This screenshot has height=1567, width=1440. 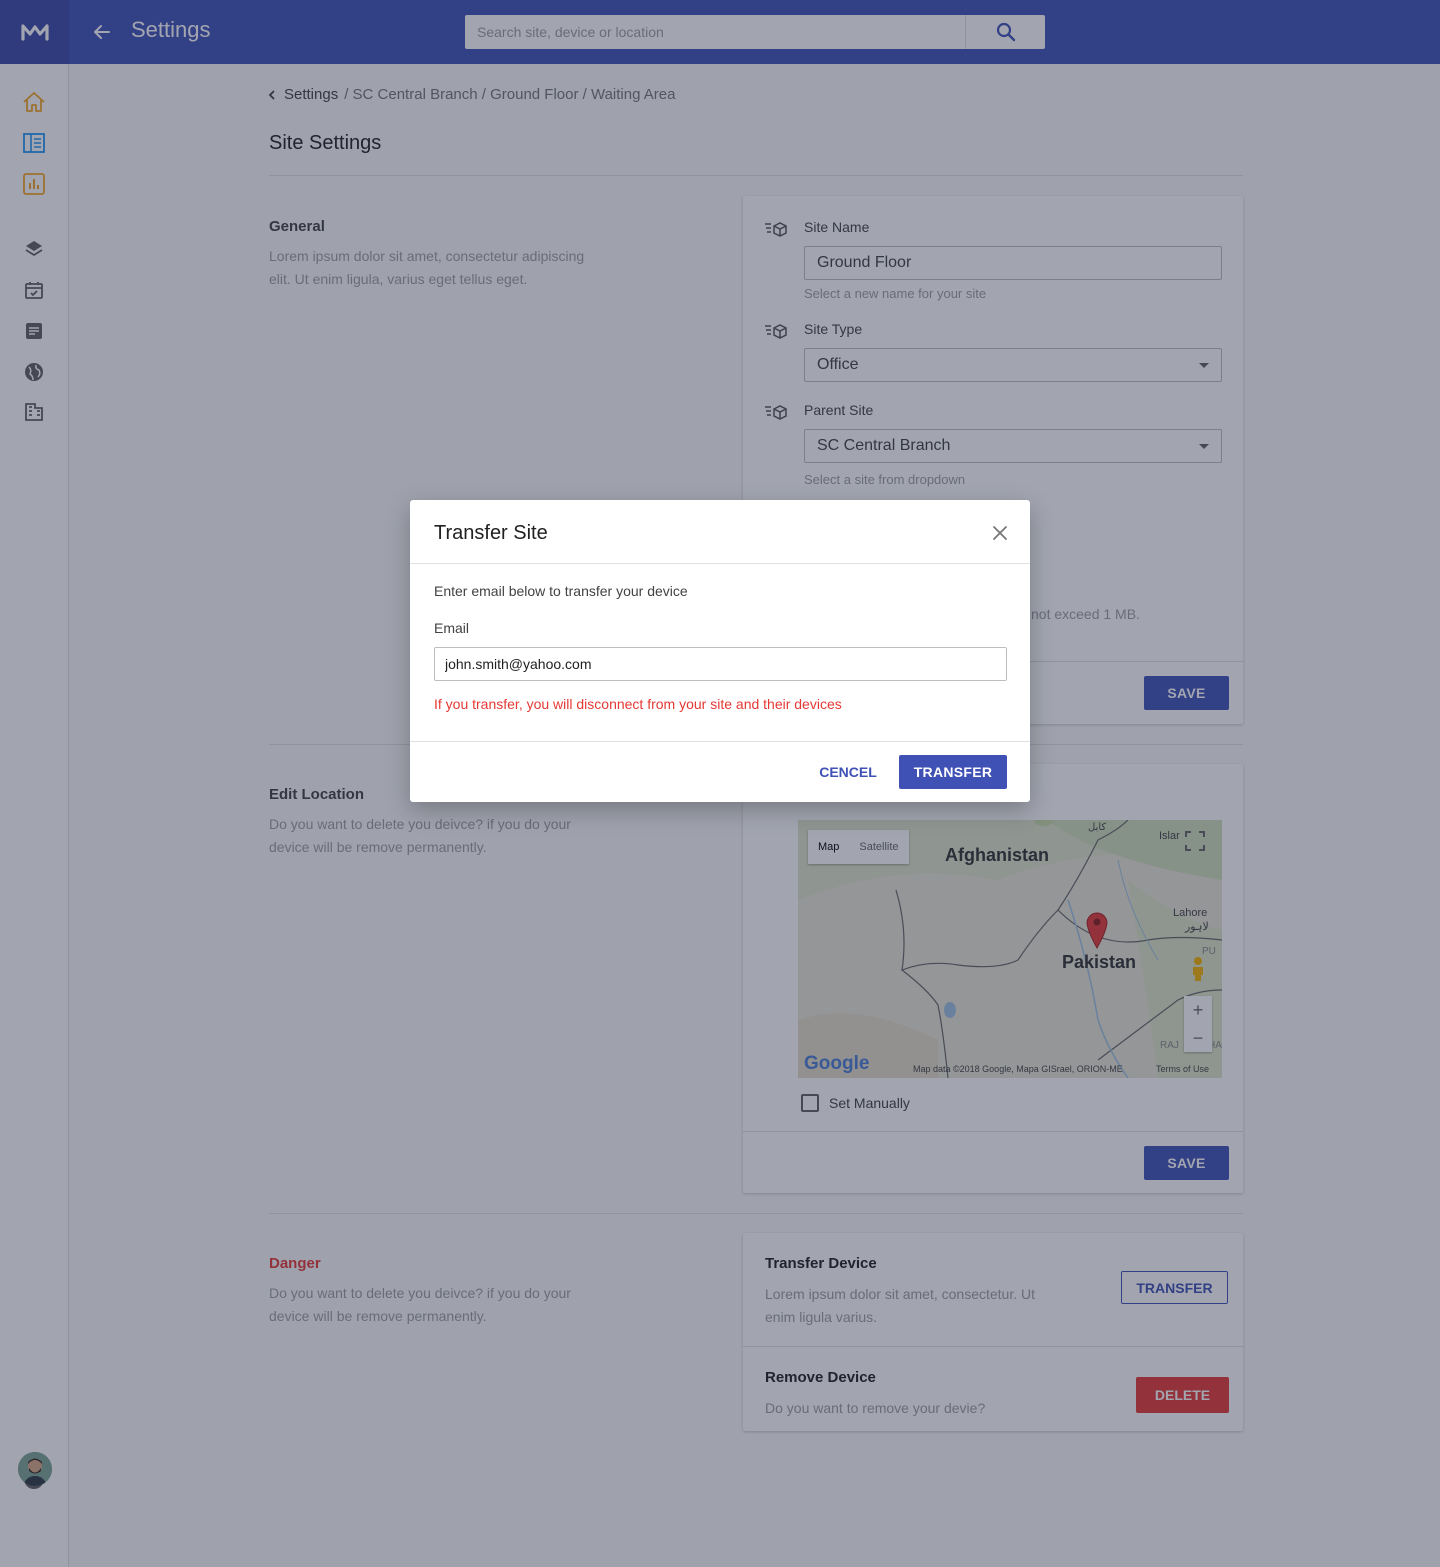 What do you see at coordinates (452, 628) in the screenshot?
I see `email-label: Email` at bounding box center [452, 628].